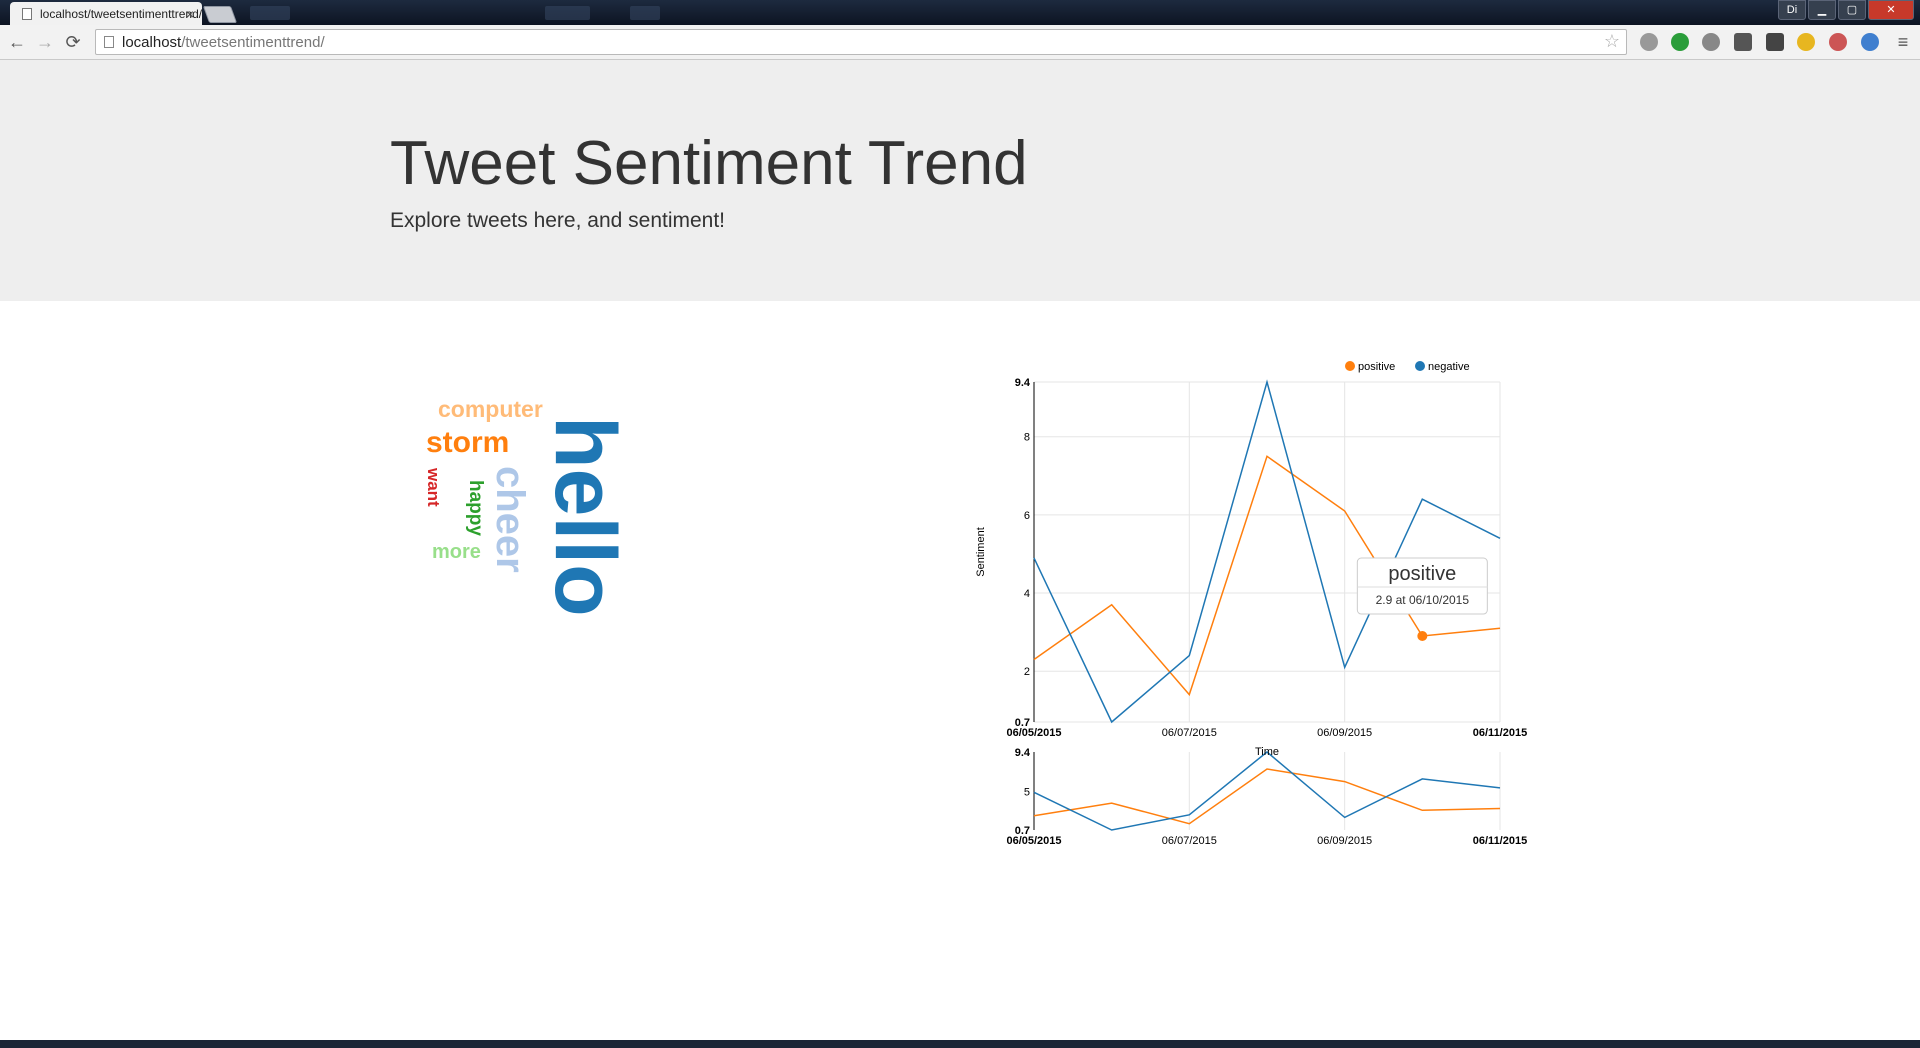  I want to click on tab-close-icon: ×, so click(190, 14).